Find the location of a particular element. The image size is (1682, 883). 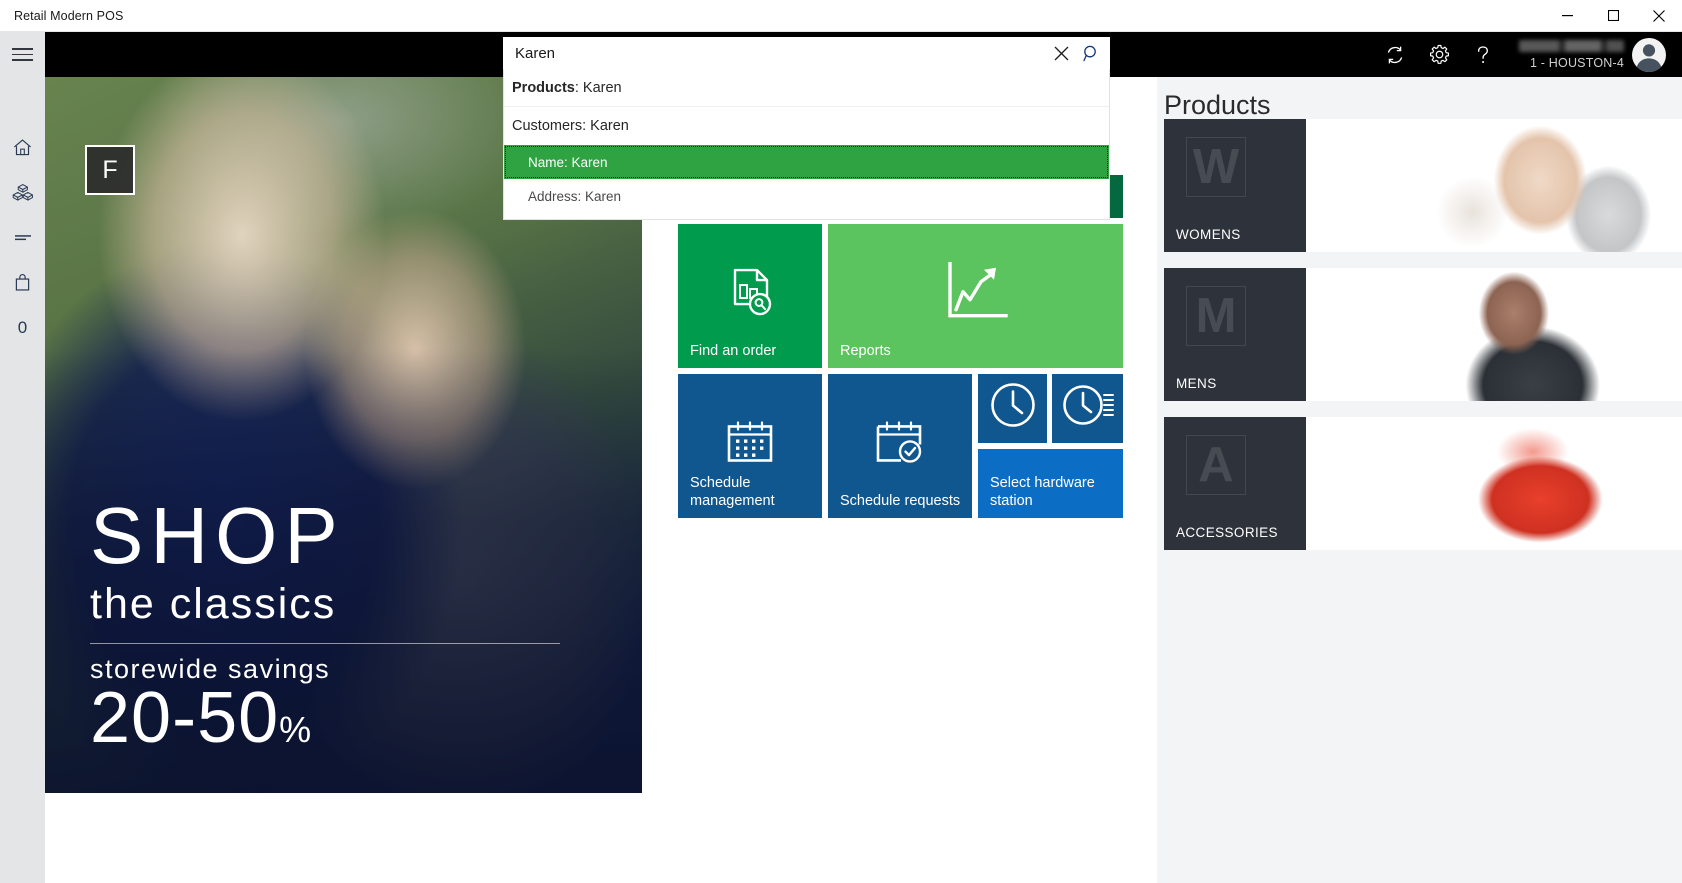

tile-find-an-order: Find an order is located at coordinates (750, 296).